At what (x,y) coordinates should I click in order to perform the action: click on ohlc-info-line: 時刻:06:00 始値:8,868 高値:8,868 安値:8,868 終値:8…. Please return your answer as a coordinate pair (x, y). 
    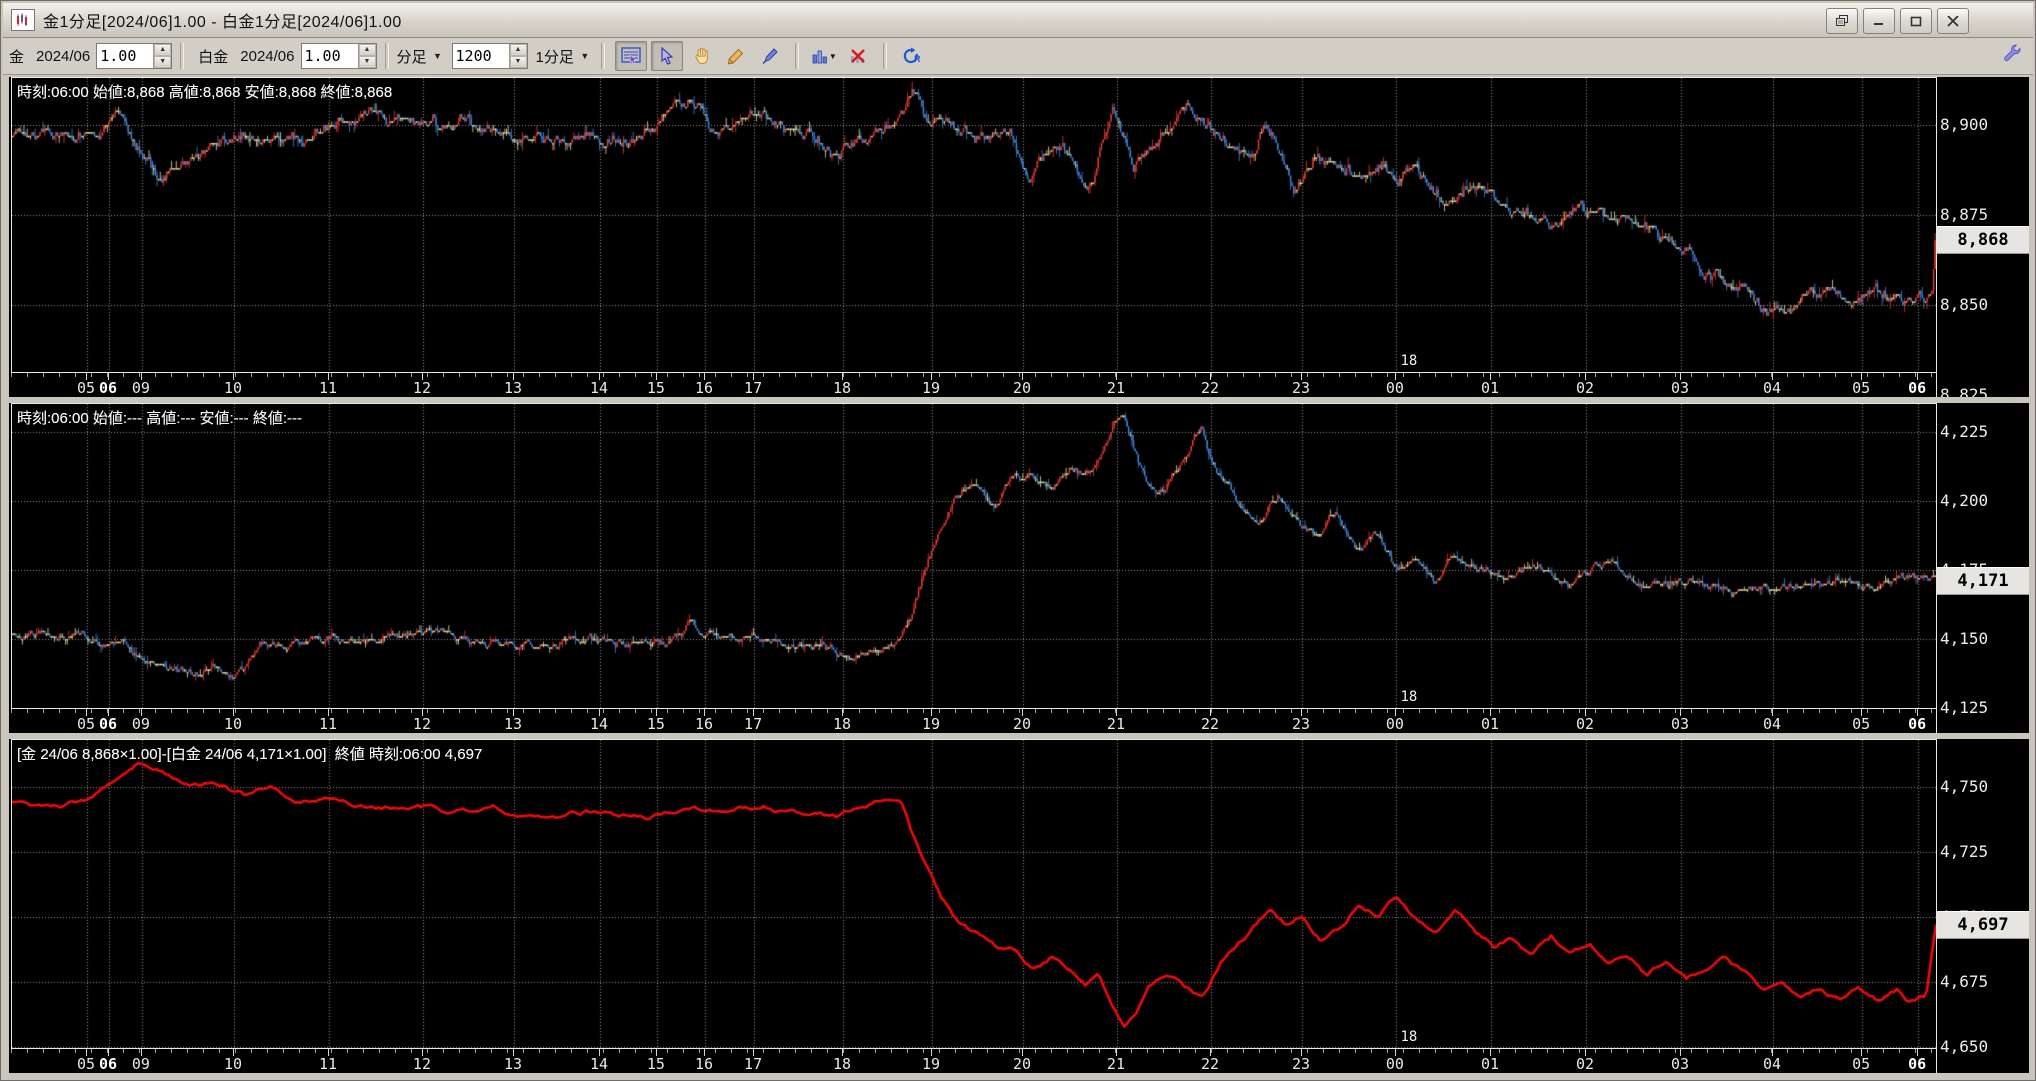
    Looking at the image, I should click on (205, 92).